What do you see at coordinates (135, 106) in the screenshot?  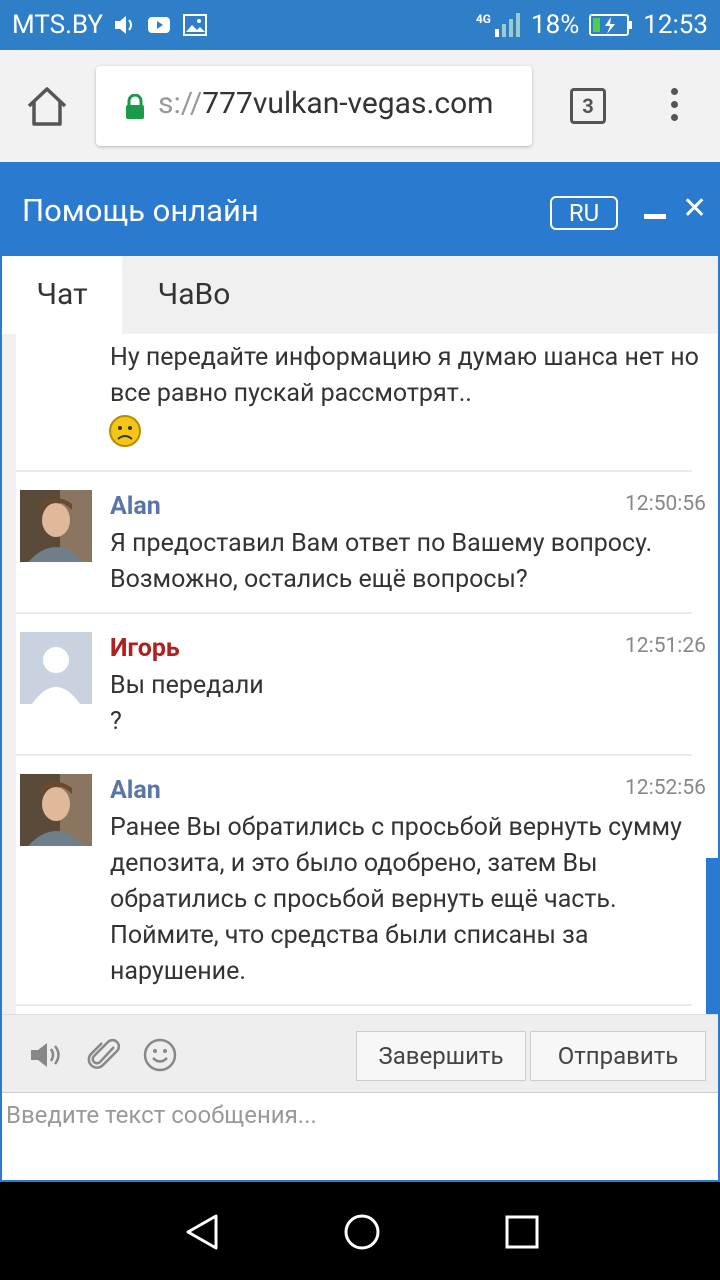 I see `lock-icon` at bounding box center [135, 106].